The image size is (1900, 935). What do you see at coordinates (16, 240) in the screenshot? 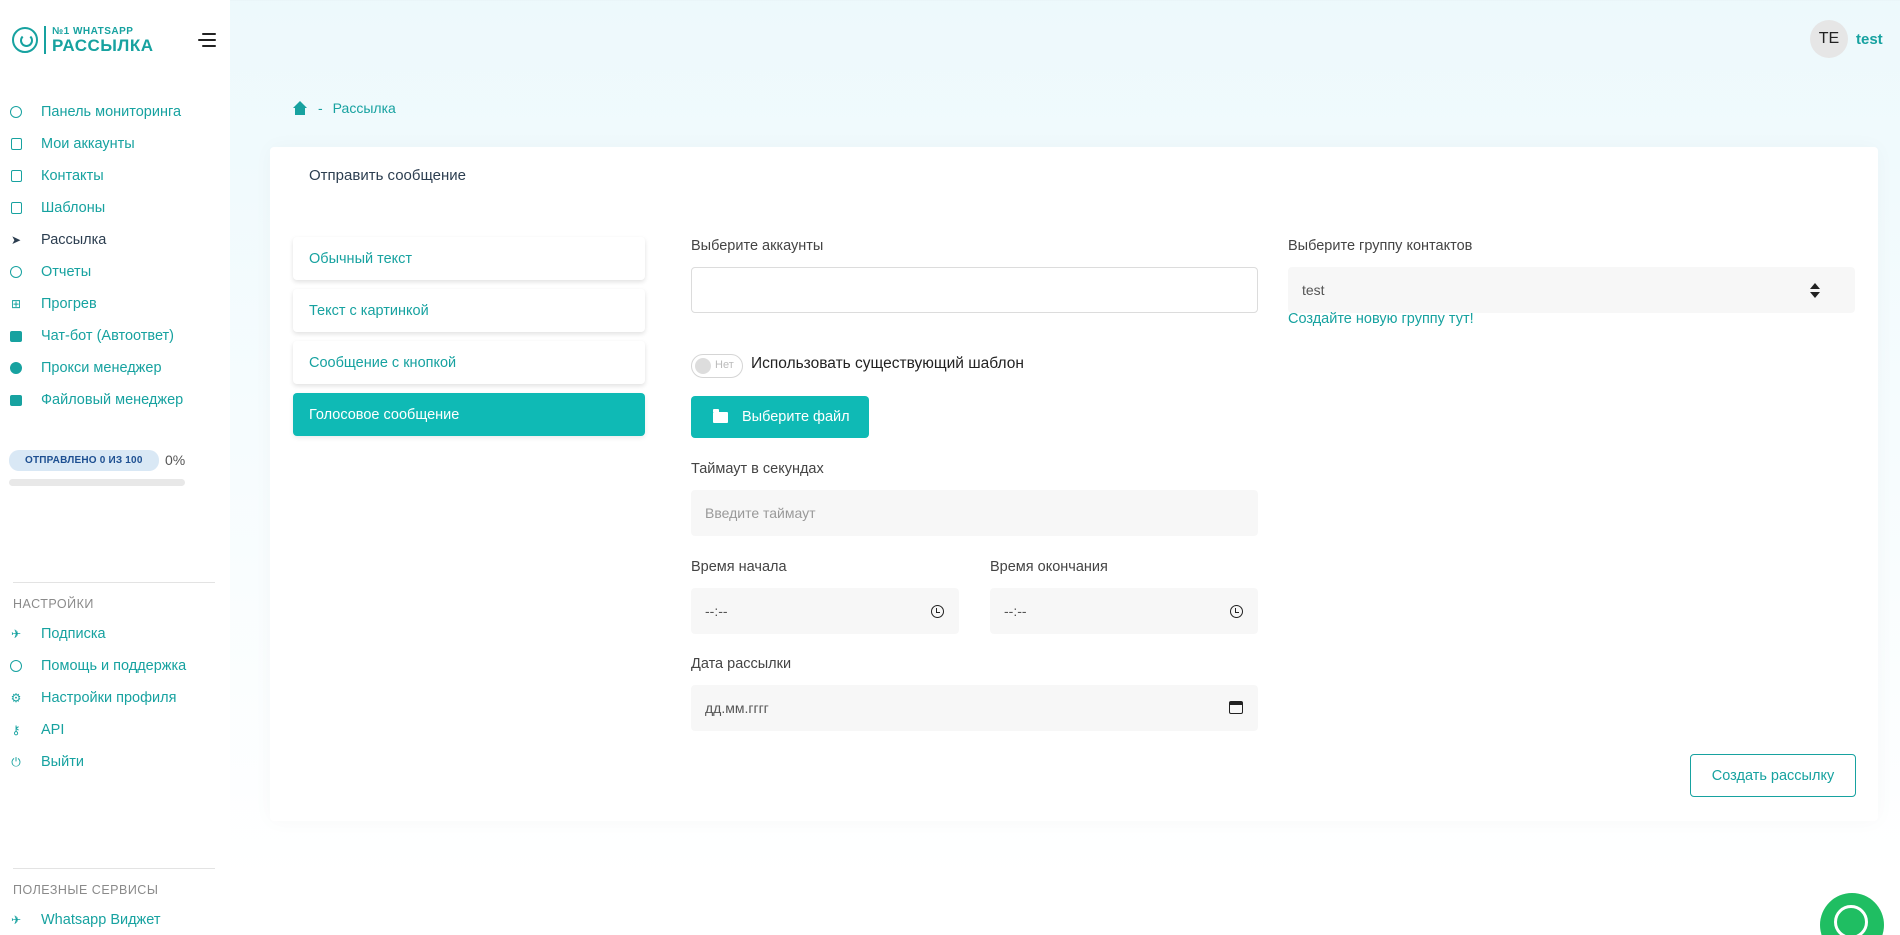
I see `send-icon: ➤` at bounding box center [16, 240].